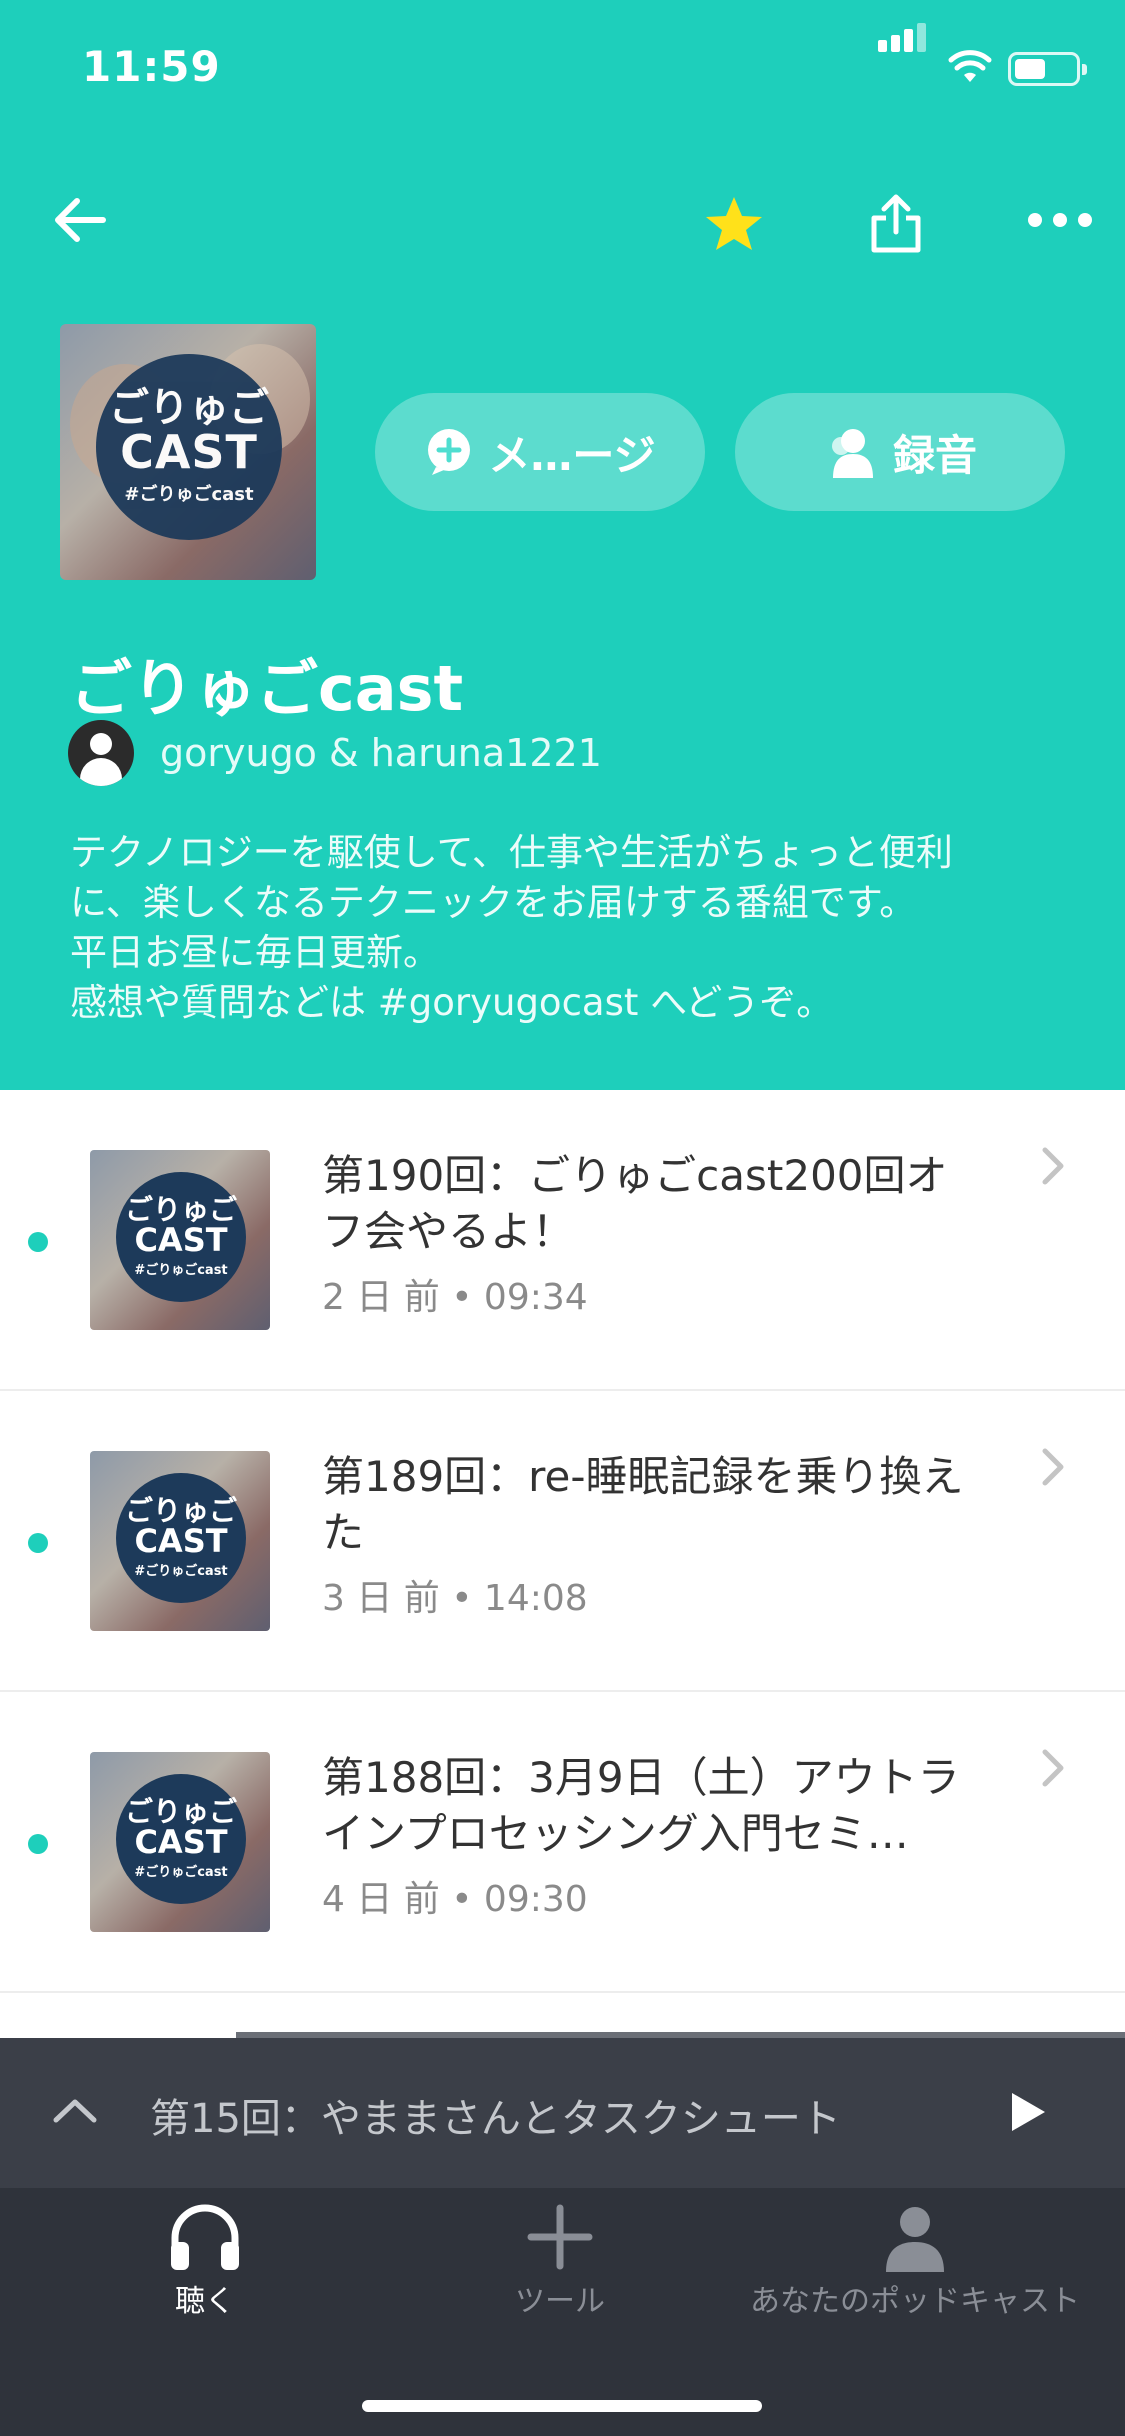 This screenshot has width=1125, height=2436. Describe the element at coordinates (452, 1002) in the screenshot. I see `description-line: 感想や質問などは #goryugocast へどうぞ。` at that location.